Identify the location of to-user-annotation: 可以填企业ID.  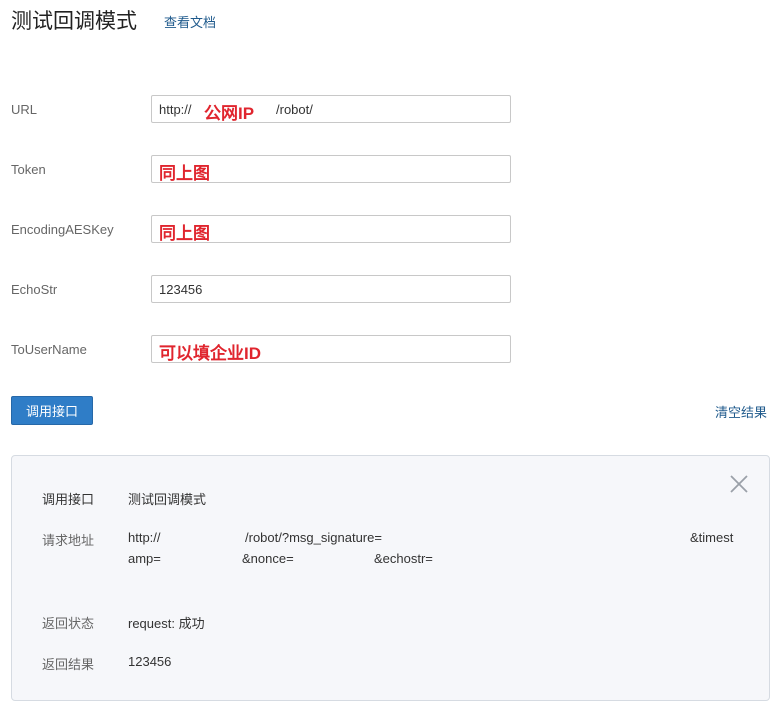
(210, 353).